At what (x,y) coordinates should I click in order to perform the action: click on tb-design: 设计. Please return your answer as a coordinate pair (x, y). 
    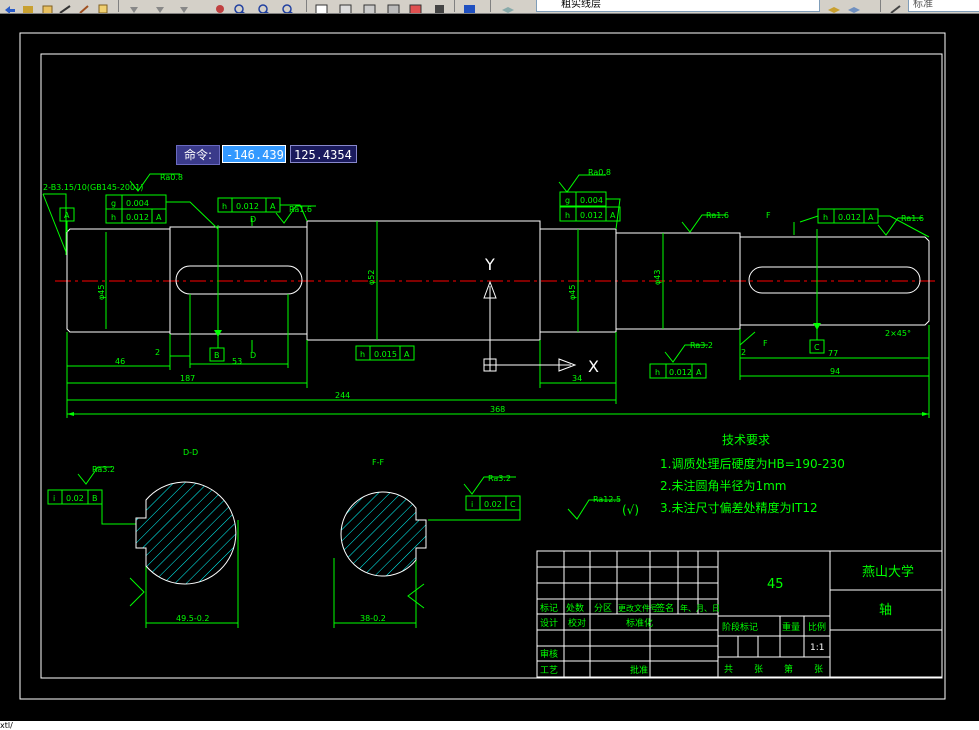
    Looking at the image, I should click on (549, 623).